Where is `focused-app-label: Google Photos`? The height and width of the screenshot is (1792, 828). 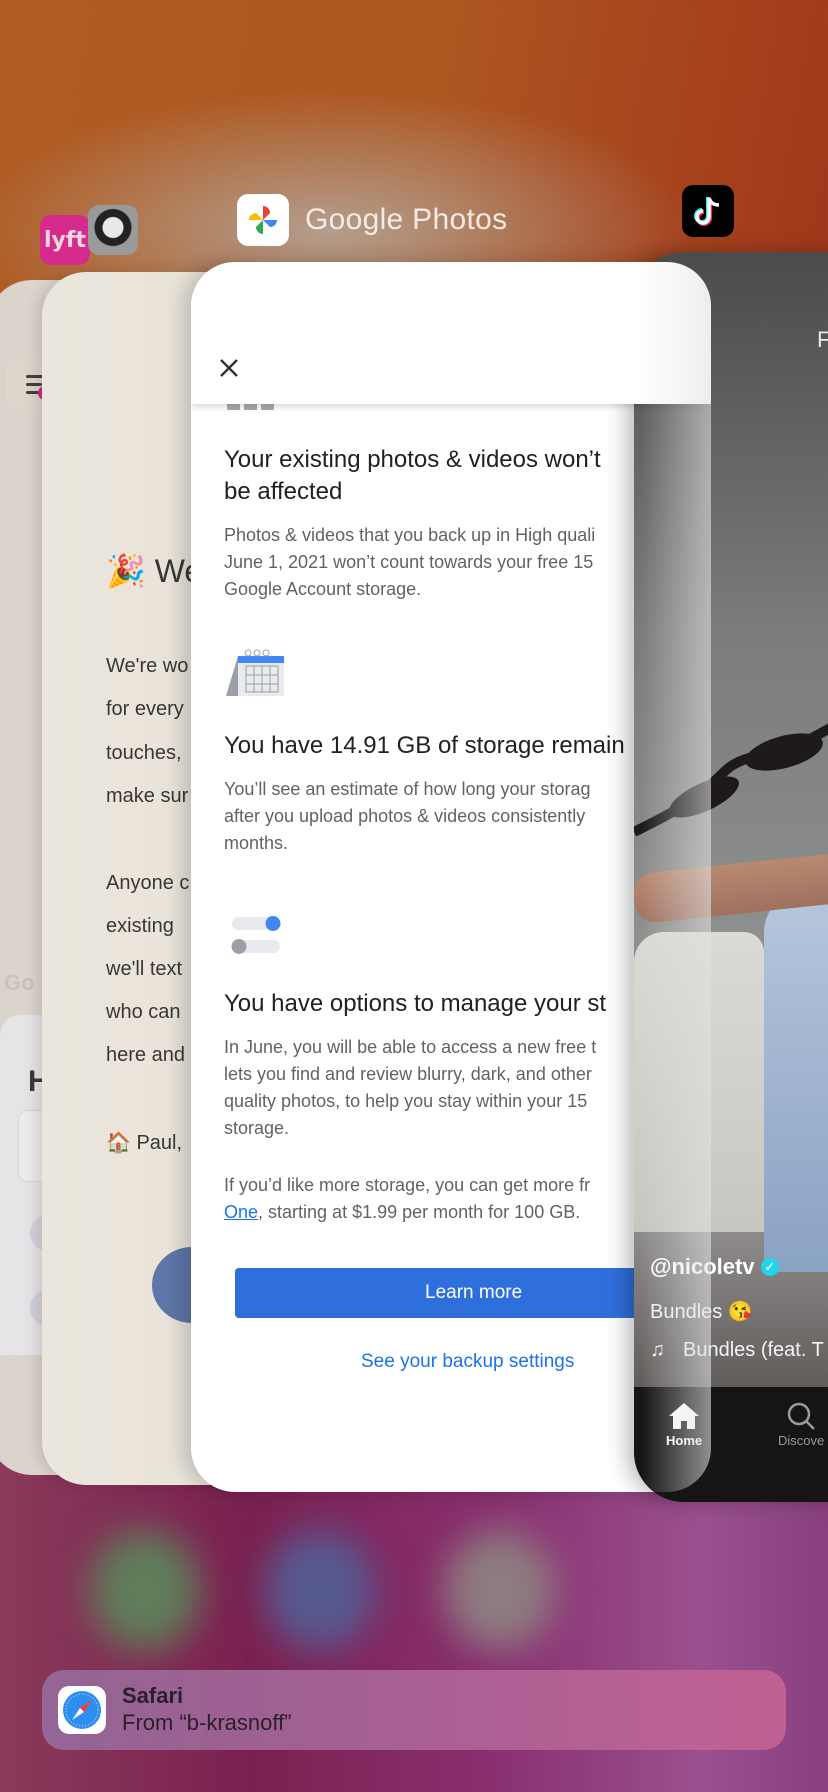
focused-app-label: Google Photos is located at coordinates (372, 220).